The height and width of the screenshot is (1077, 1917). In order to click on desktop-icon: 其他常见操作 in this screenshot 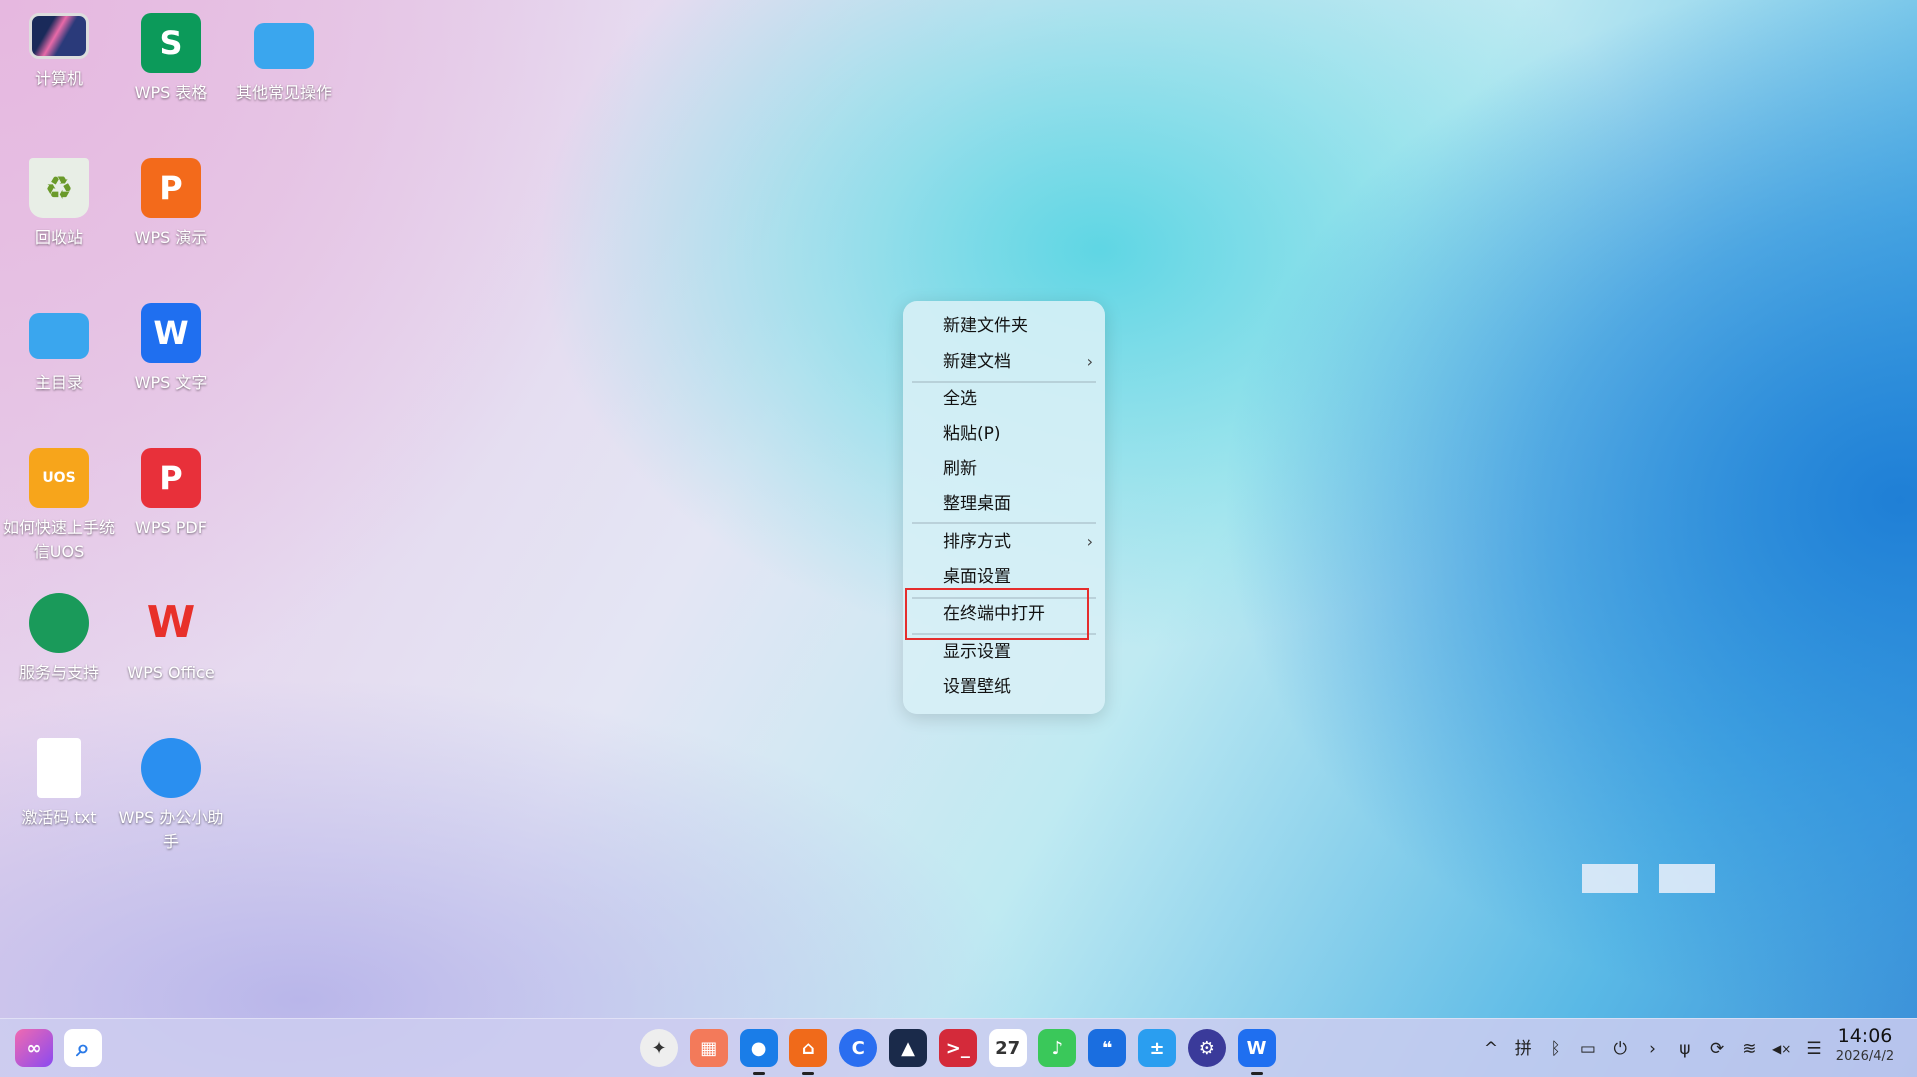, I will do `click(284, 59)`.